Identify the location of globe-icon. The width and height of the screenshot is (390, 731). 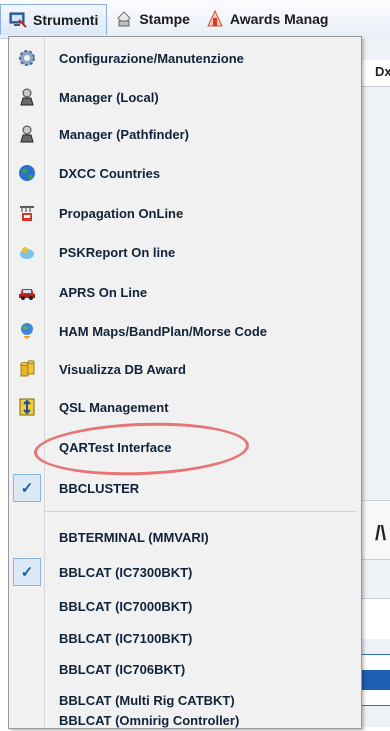
(27, 173).